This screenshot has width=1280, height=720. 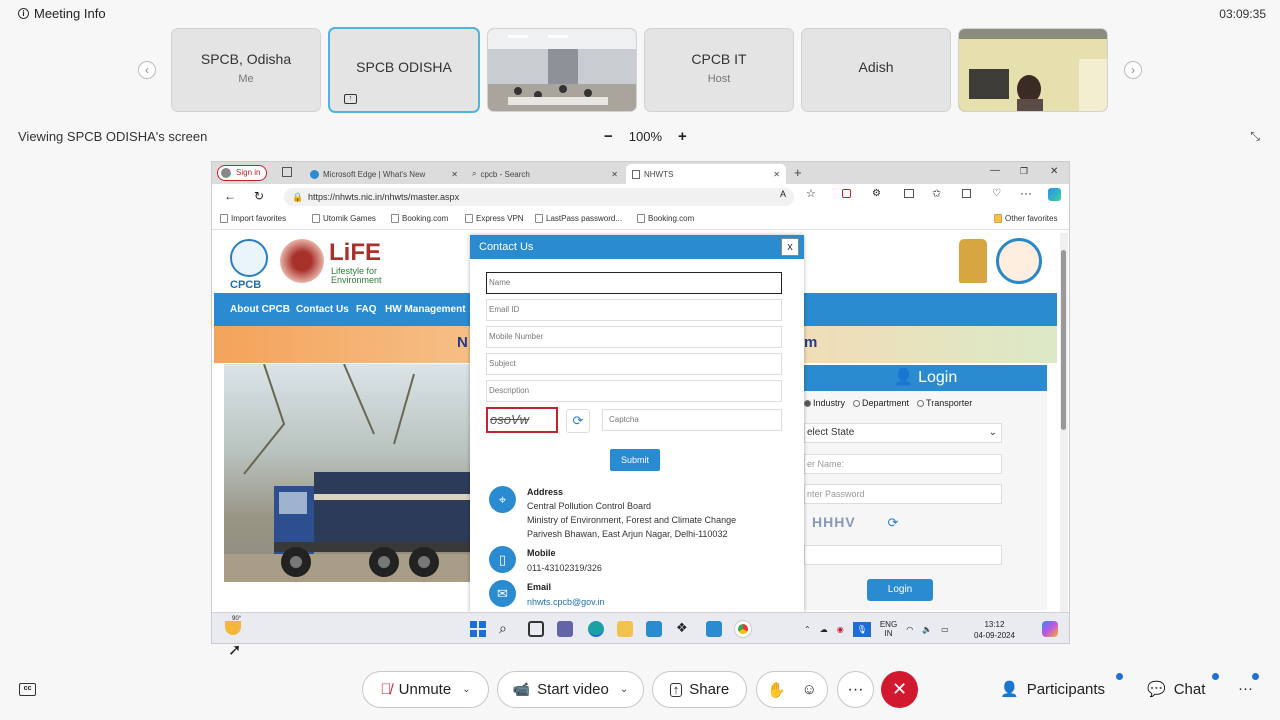 I want to click on login-captcha-input, so click(x=903, y=555).